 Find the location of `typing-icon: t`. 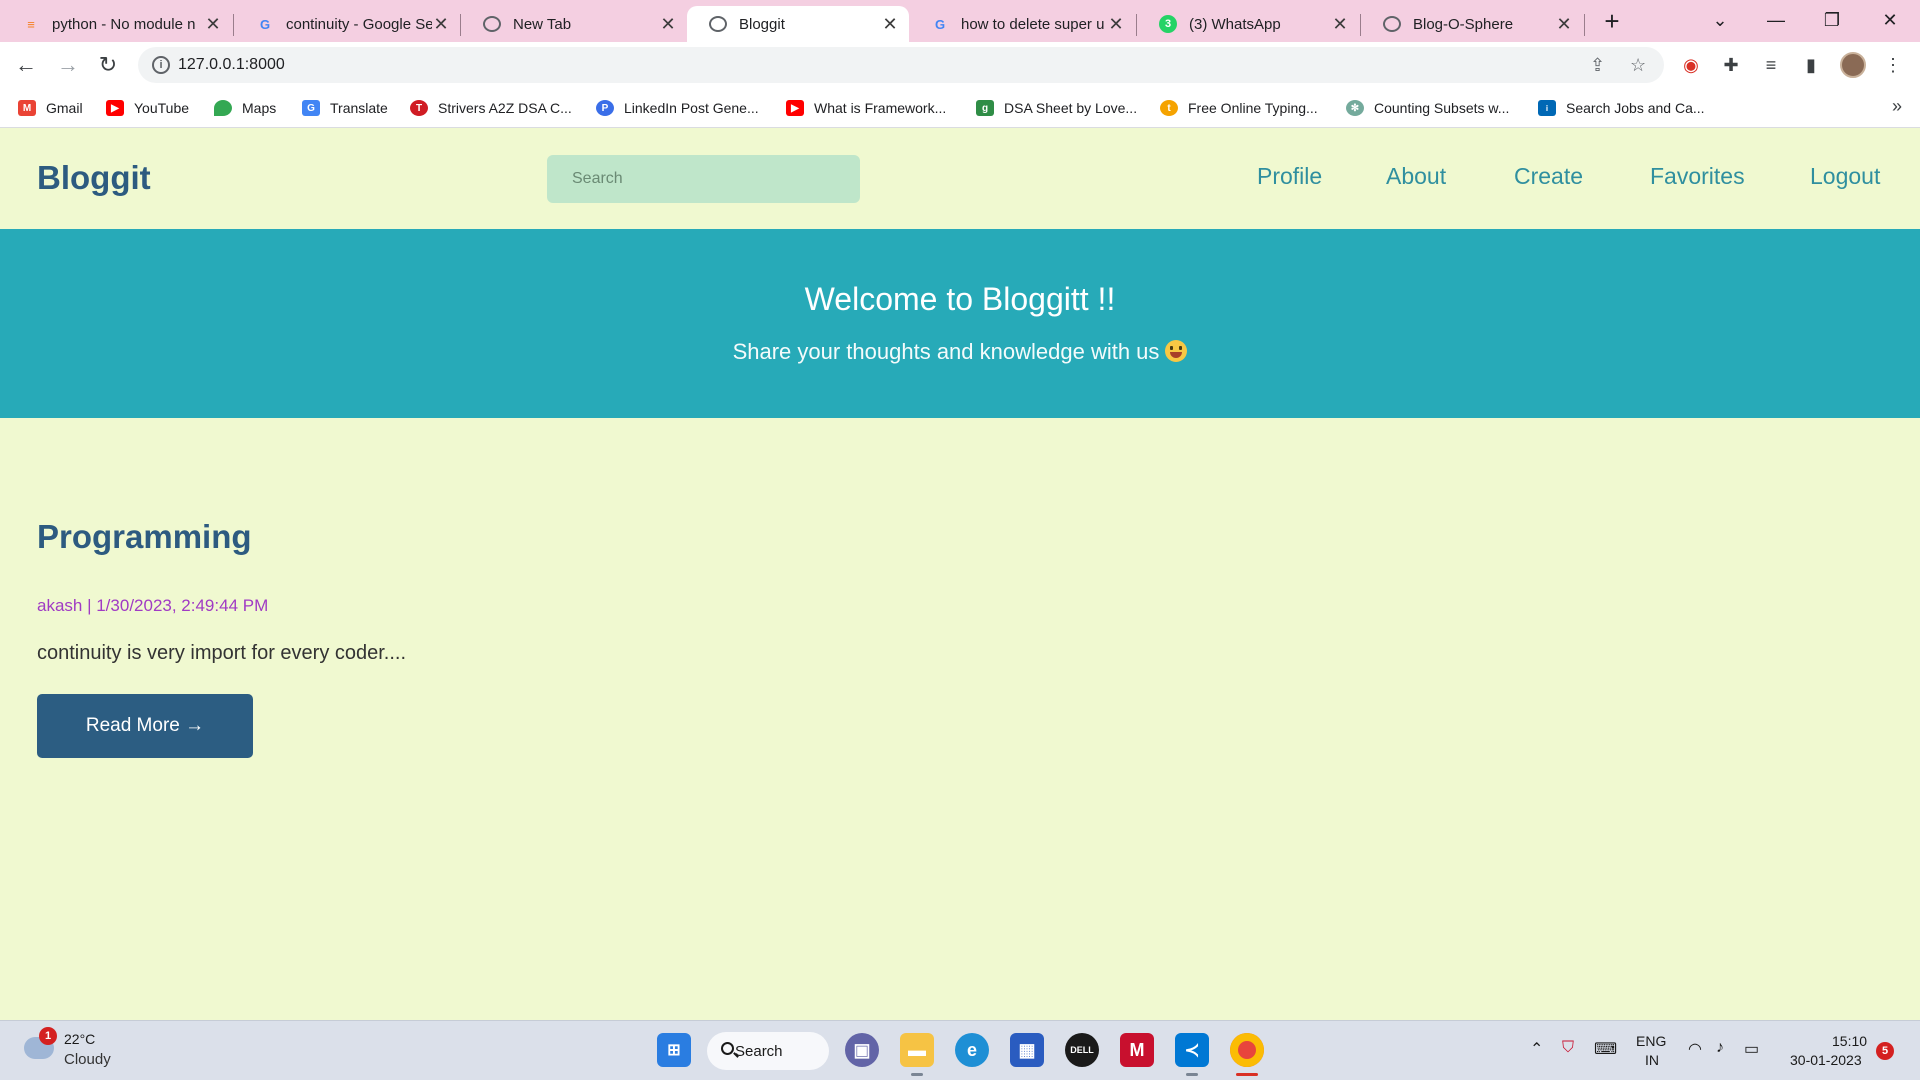

typing-icon: t is located at coordinates (1169, 108).